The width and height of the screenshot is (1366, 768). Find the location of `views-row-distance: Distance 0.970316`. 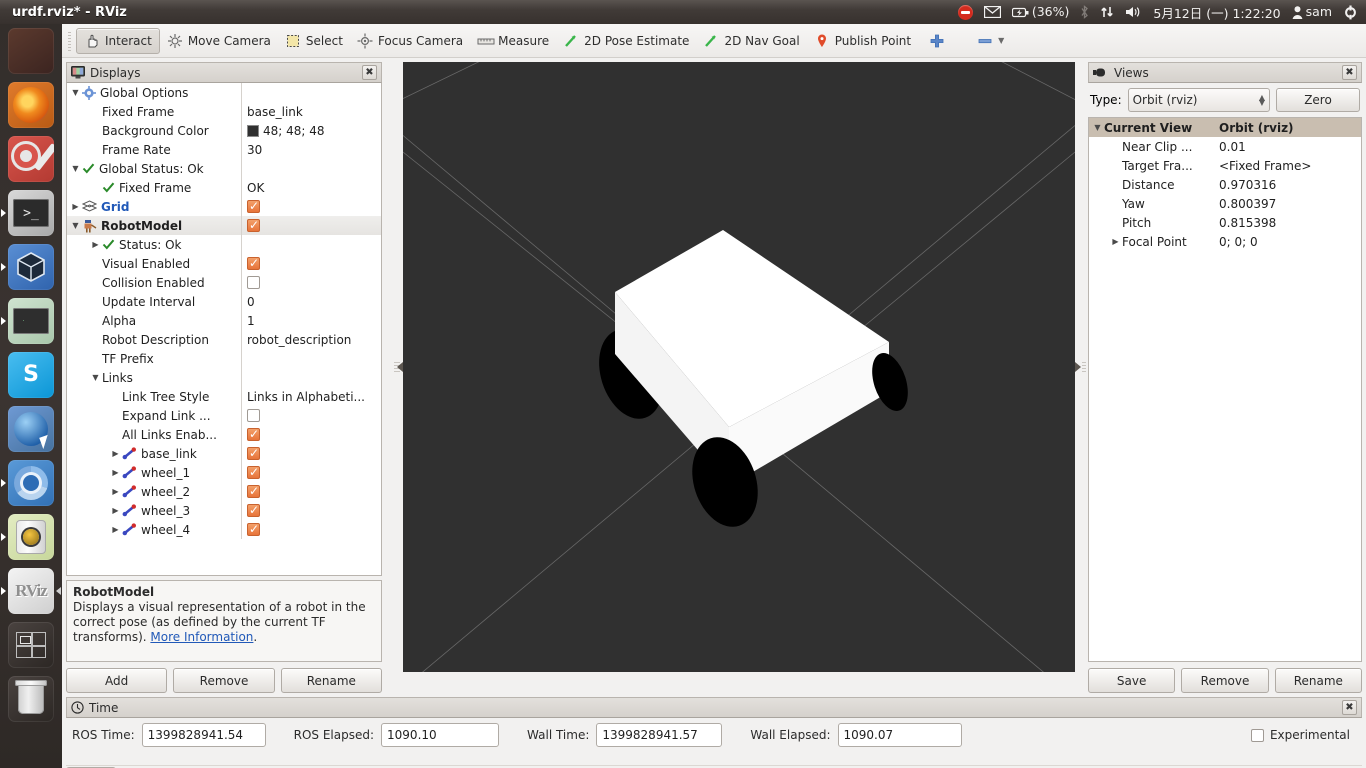

views-row-distance: Distance 0.970316 is located at coordinates (1225, 184).